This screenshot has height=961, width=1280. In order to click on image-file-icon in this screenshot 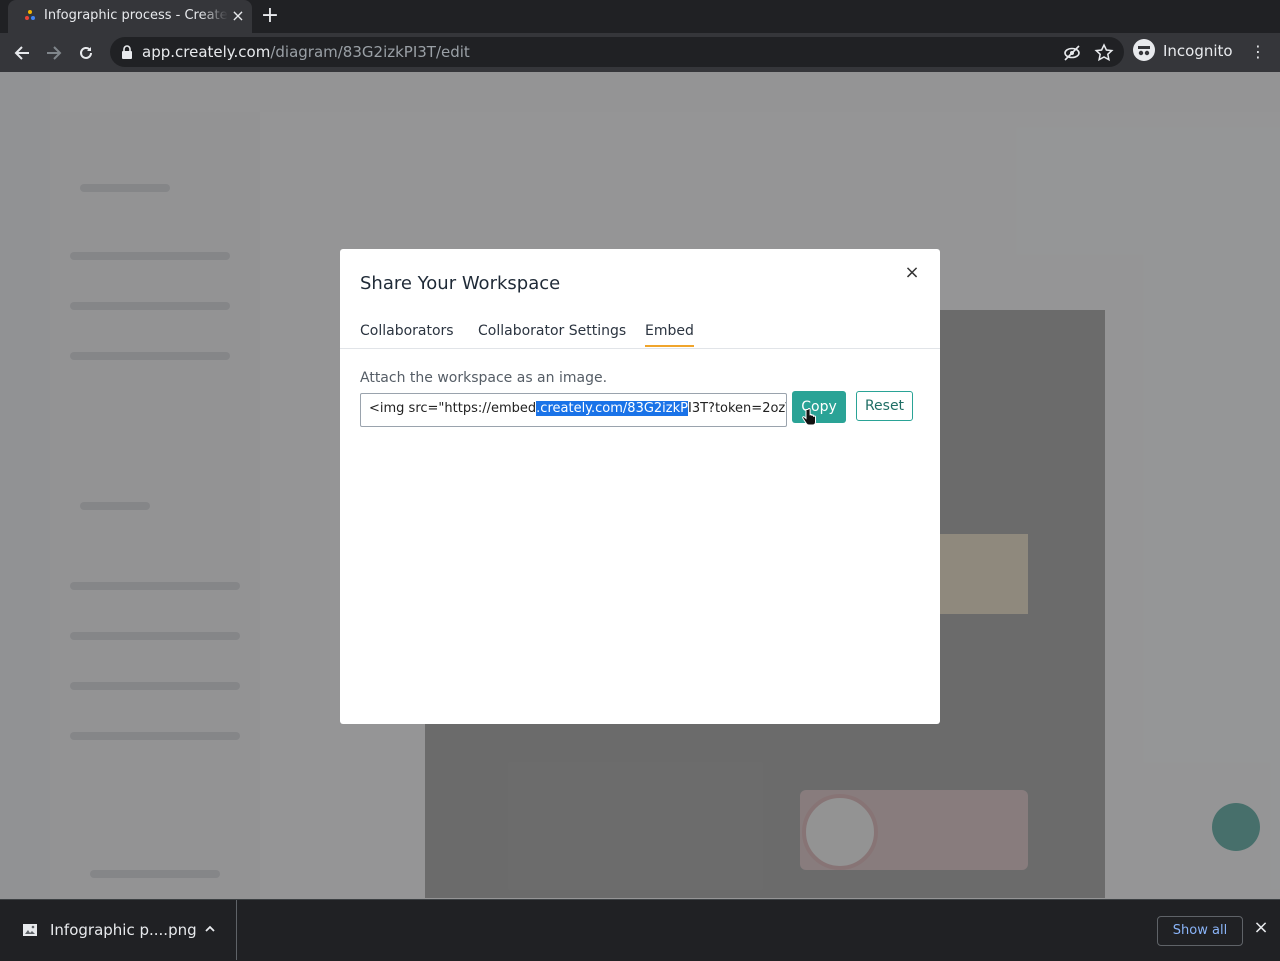, I will do `click(30, 930)`.